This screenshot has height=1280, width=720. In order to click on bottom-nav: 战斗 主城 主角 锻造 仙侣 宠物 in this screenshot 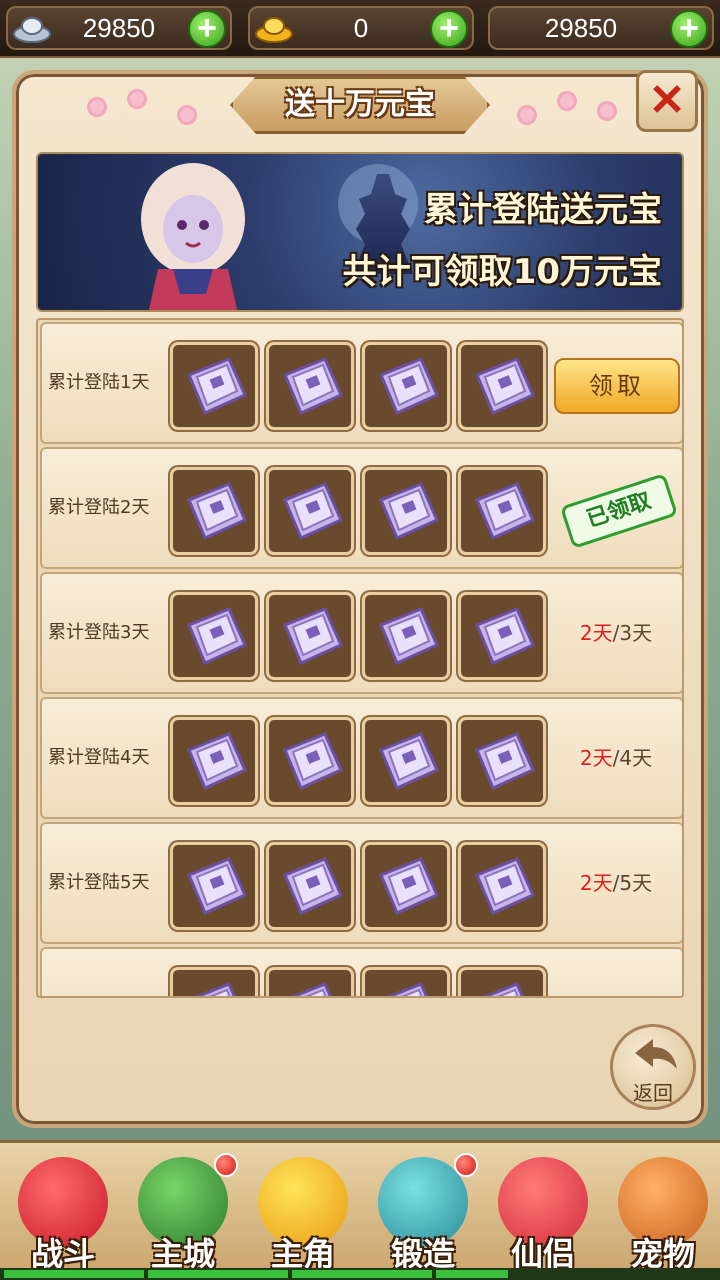, I will do `click(360, 1210)`.